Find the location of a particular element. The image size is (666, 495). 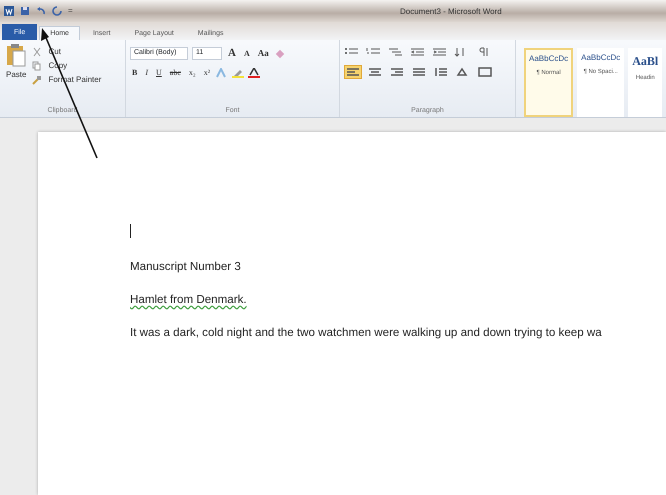

outdent-icon is located at coordinates (417, 52).